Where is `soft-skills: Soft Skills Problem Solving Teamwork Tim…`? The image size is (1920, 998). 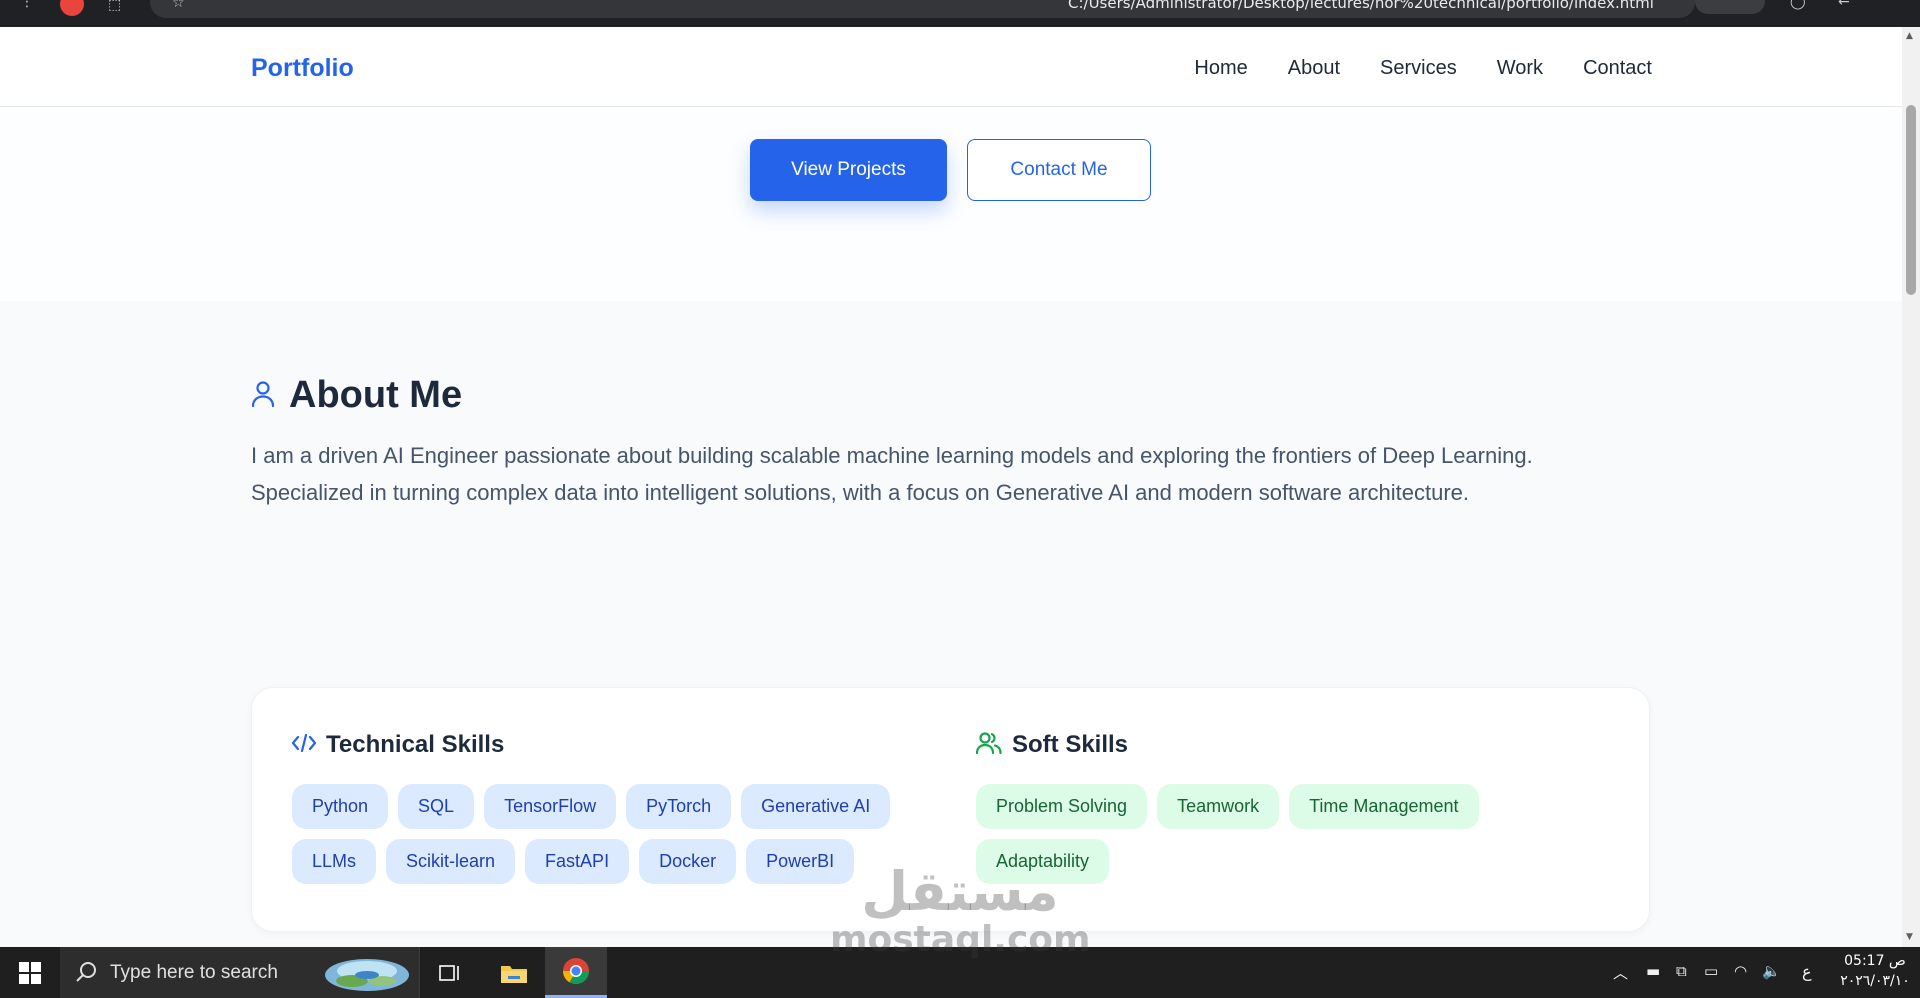
soft-skills: Soft Skills Problem Solving Teamwork Tim… is located at coordinates (1295, 806).